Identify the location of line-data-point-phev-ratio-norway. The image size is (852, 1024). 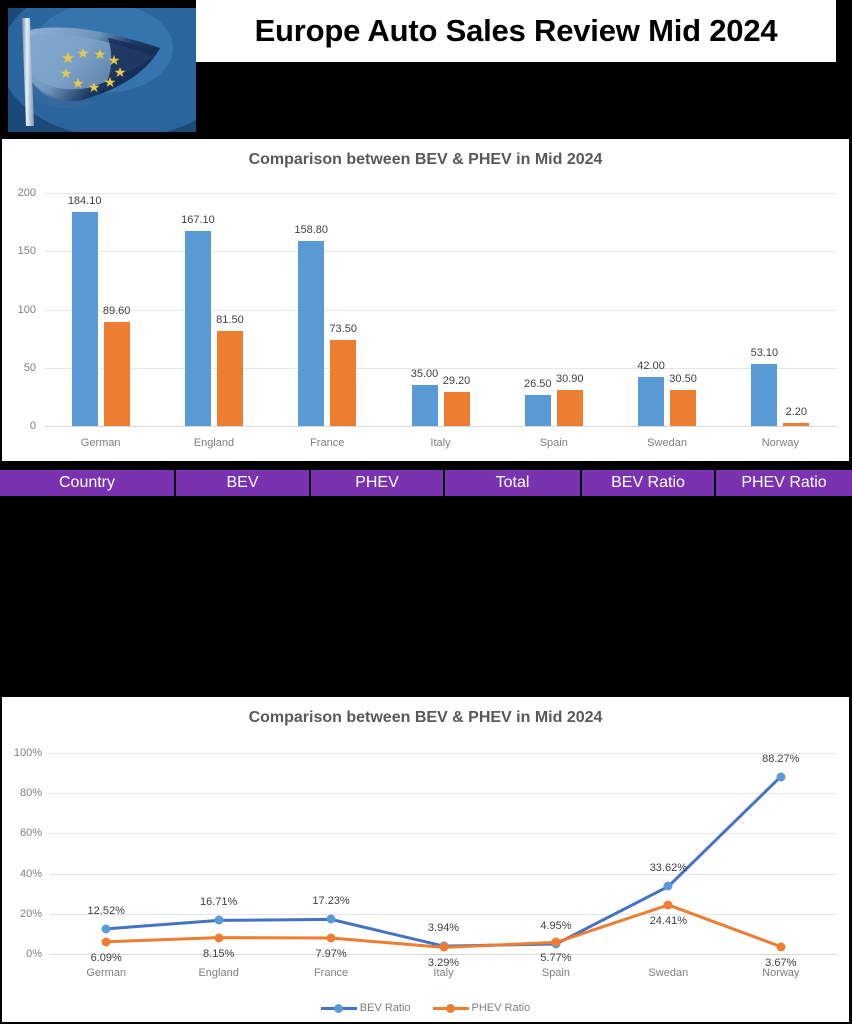
(781, 947).